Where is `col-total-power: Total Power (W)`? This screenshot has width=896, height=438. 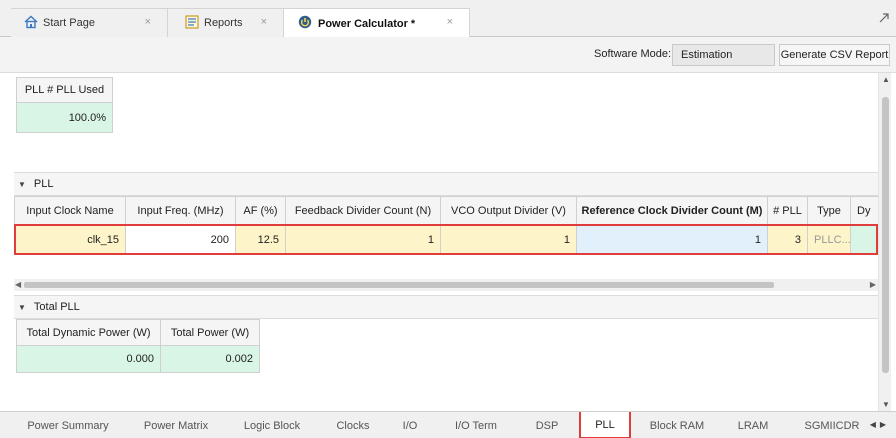
col-total-power: Total Power (W) is located at coordinates (210, 333).